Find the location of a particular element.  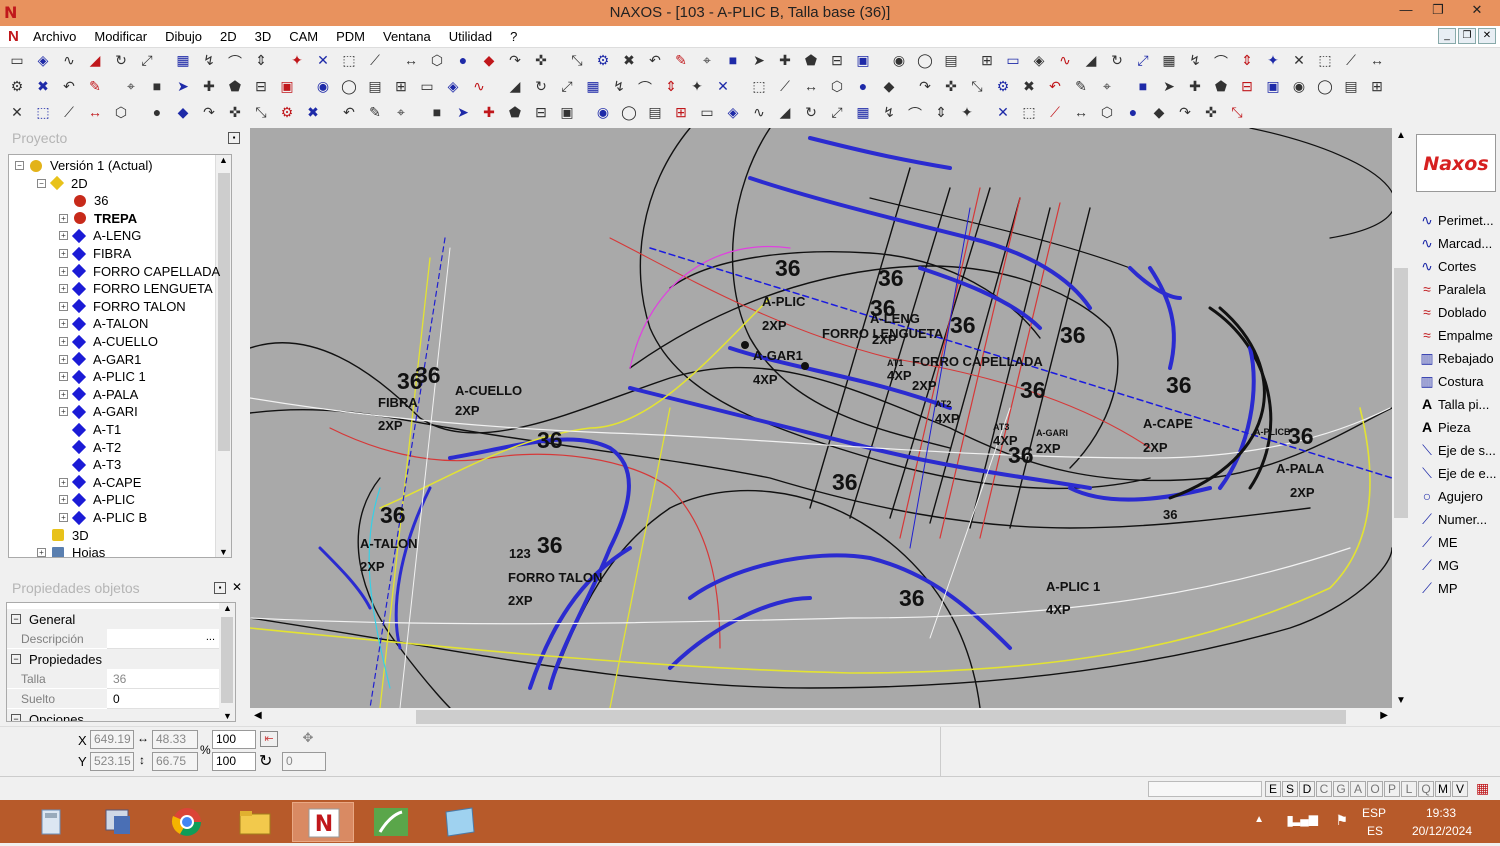

layers-tool-icon: ▤ is located at coordinates (951, 61).